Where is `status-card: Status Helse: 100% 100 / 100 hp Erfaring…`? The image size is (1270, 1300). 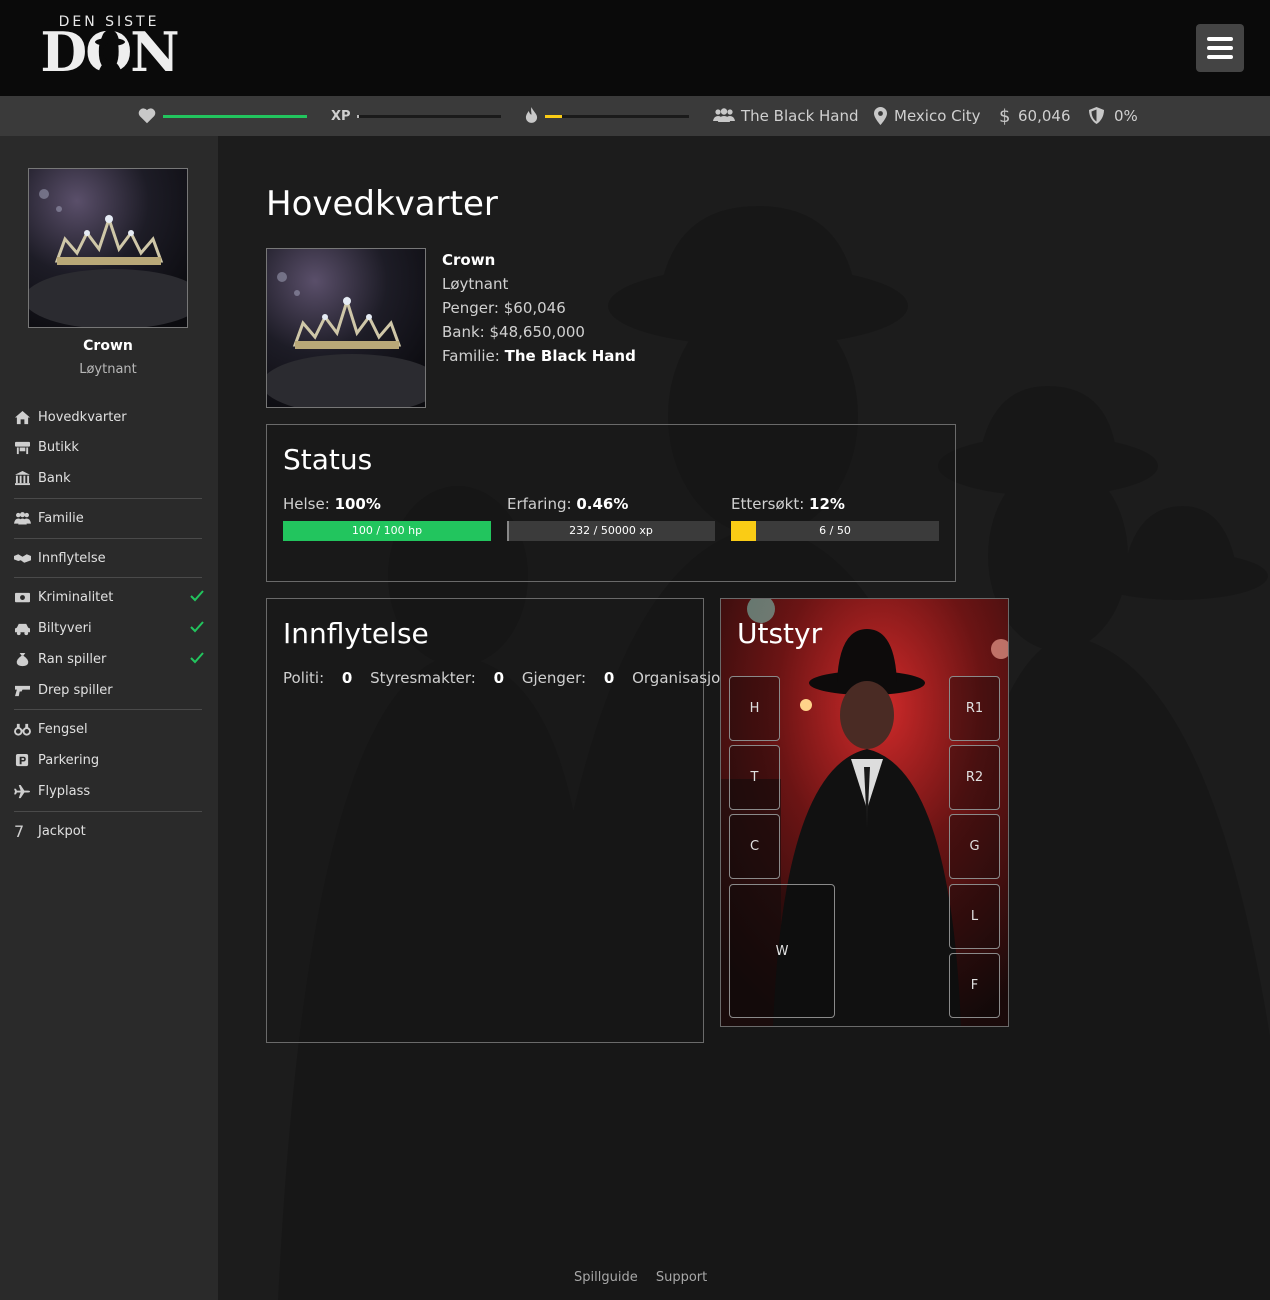
status-card: Status Helse: 100% 100 / 100 hp Erfaring… is located at coordinates (611, 503).